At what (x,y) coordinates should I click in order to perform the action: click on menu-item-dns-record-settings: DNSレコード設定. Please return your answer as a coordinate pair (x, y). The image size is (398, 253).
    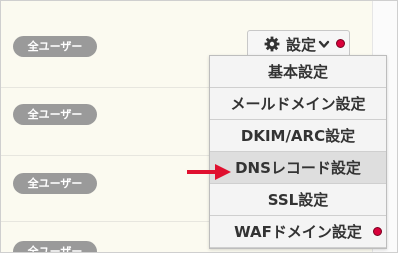
    Looking at the image, I should click on (298, 168).